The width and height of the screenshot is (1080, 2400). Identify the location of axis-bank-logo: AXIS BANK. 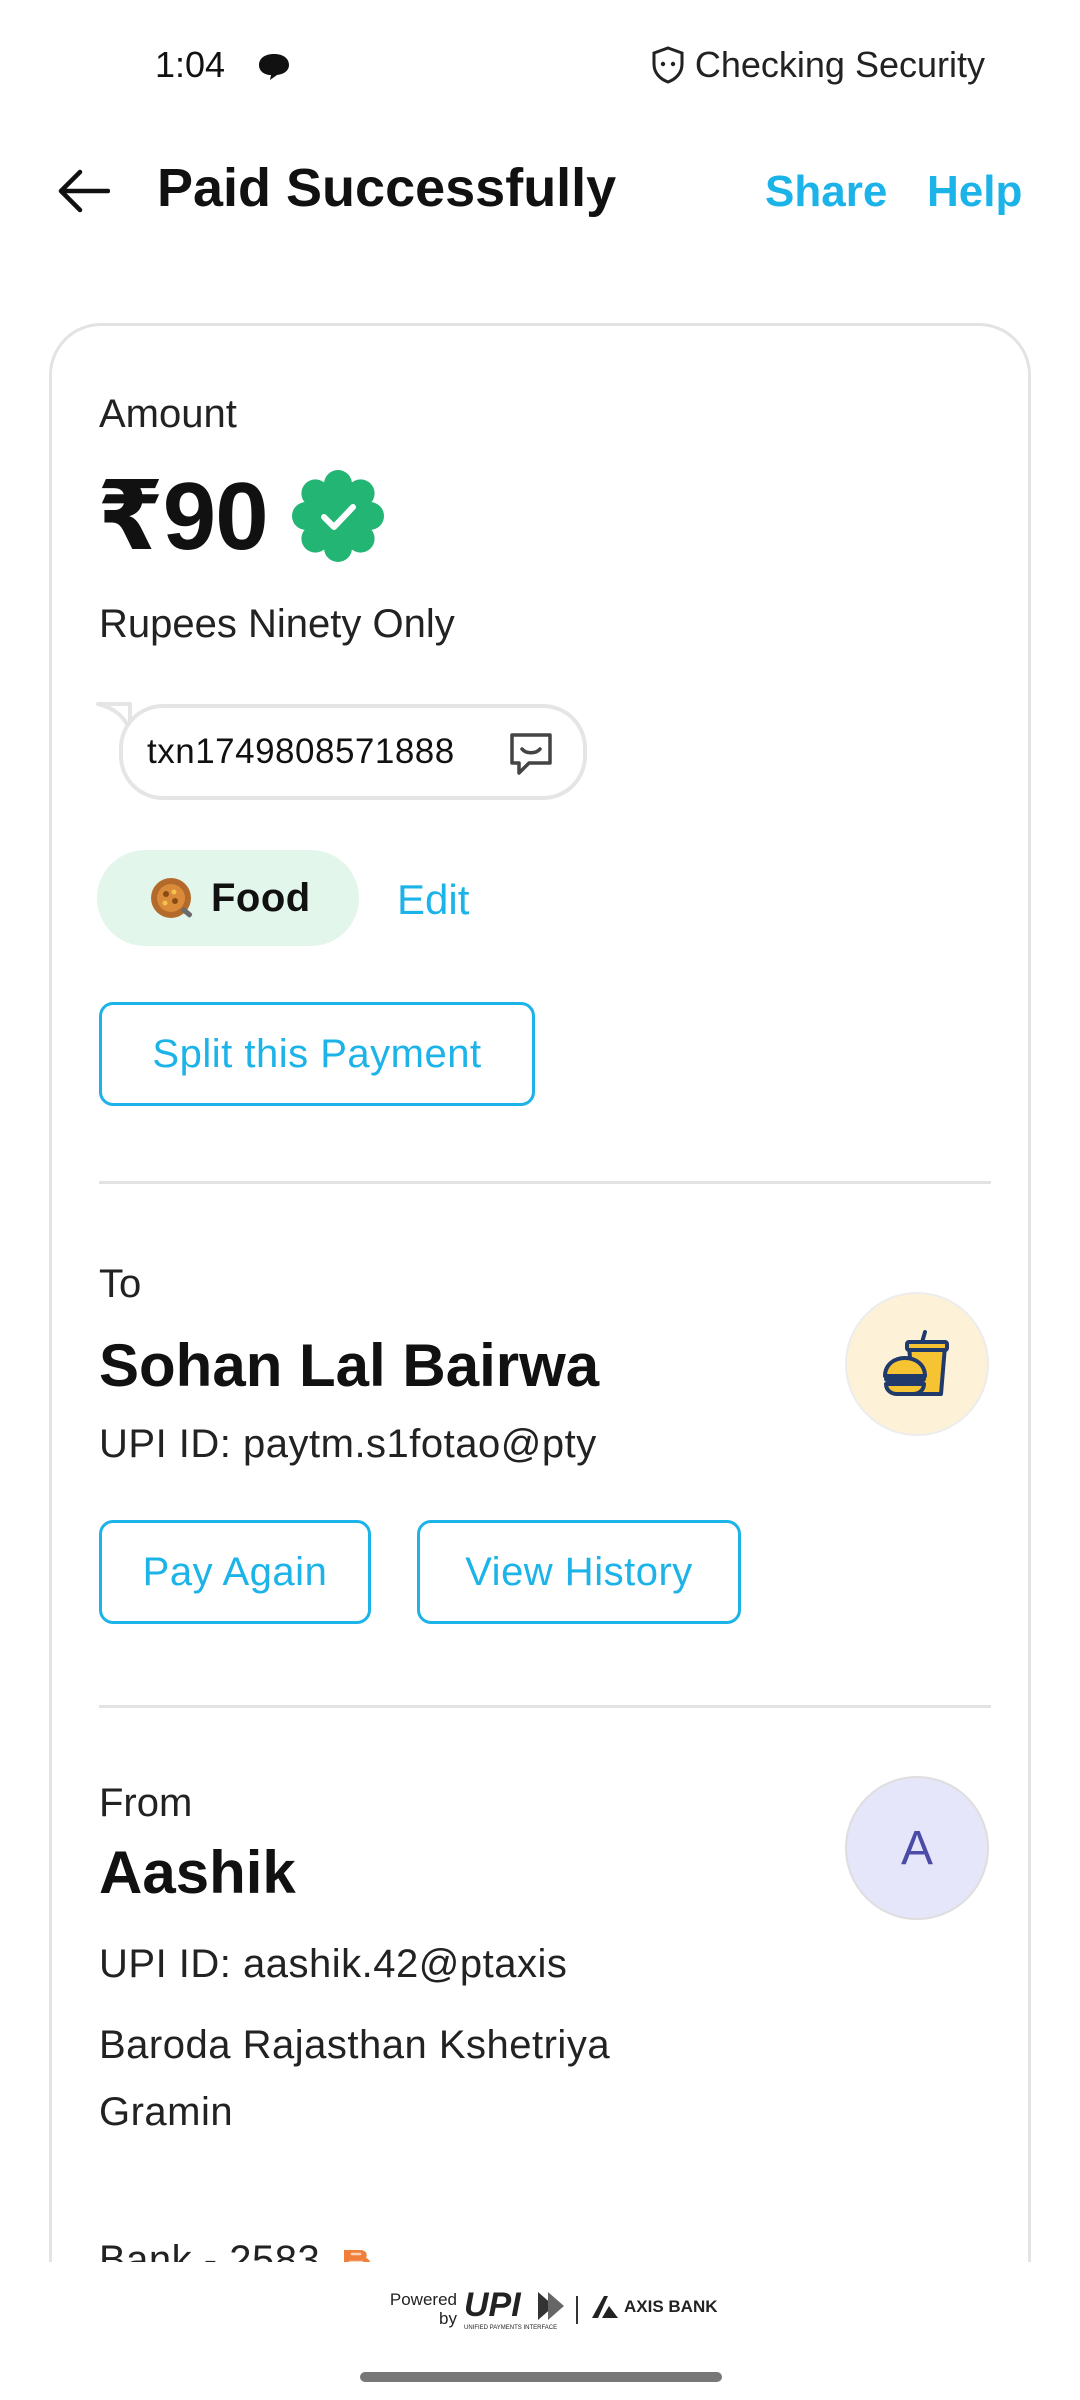
(654, 2307).